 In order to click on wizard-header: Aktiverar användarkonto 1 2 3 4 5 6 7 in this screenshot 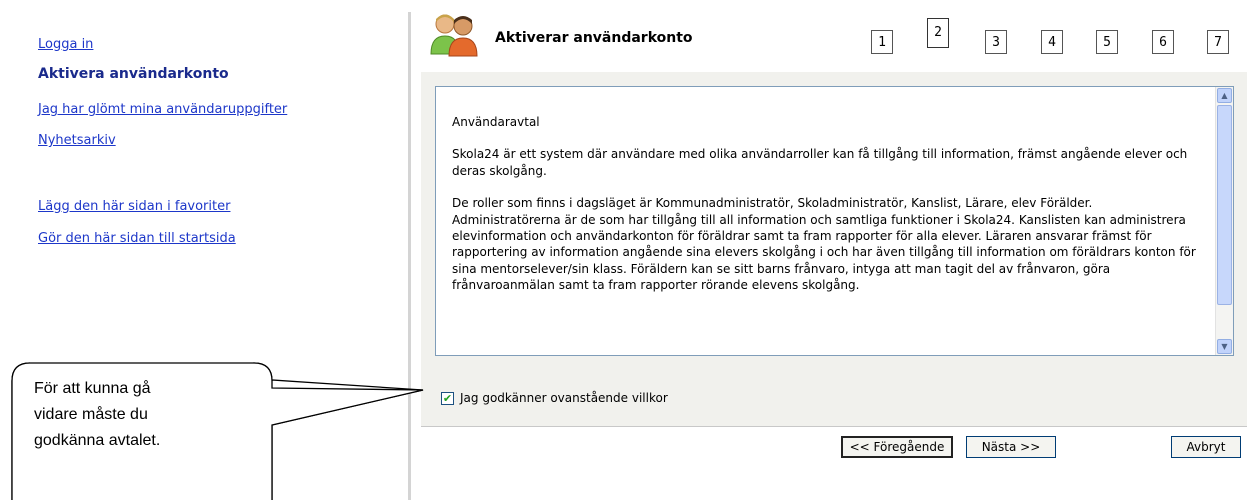, I will do `click(834, 36)`.